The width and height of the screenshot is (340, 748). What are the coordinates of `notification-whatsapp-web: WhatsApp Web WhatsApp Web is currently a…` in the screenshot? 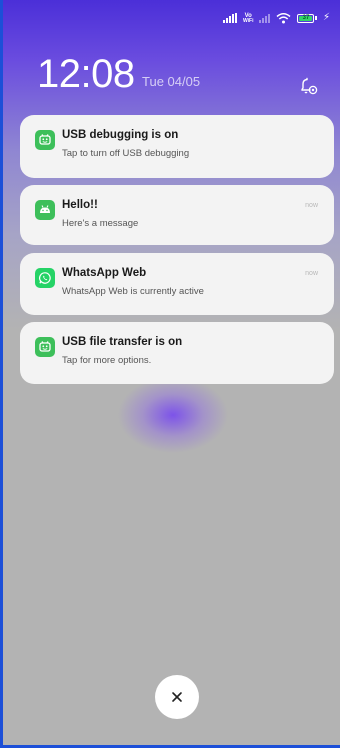 It's located at (177, 284).